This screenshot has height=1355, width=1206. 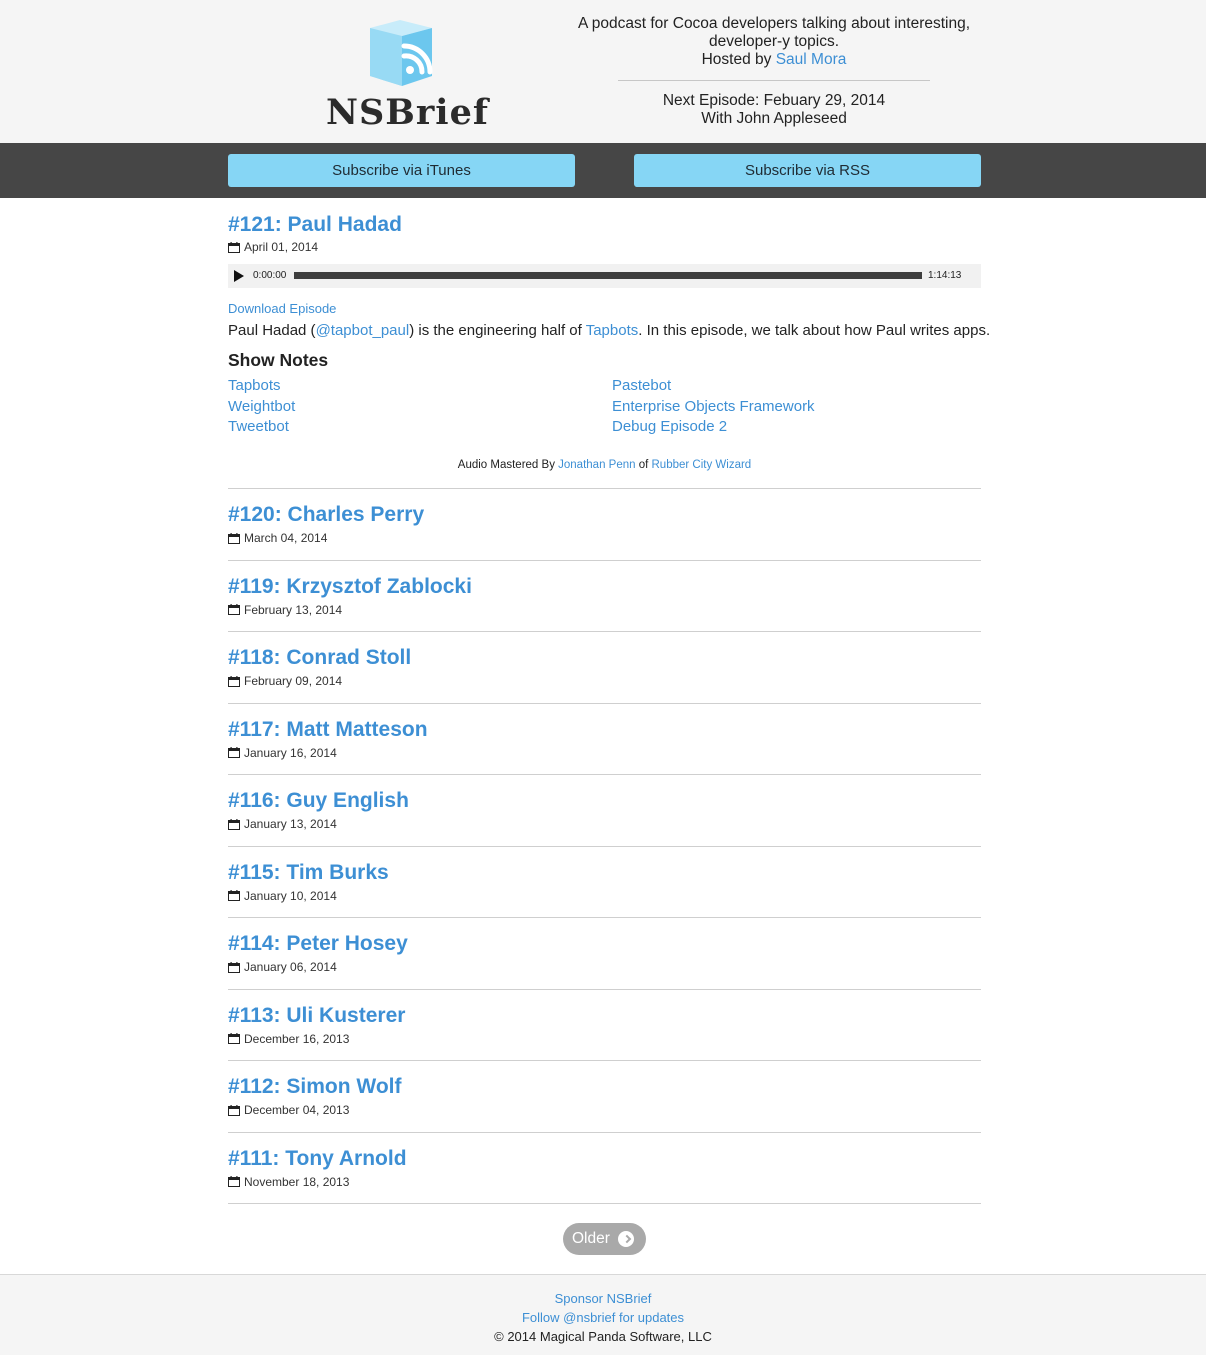 I want to click on date-text: December 04, 2013, so click(x=297, y=1110).